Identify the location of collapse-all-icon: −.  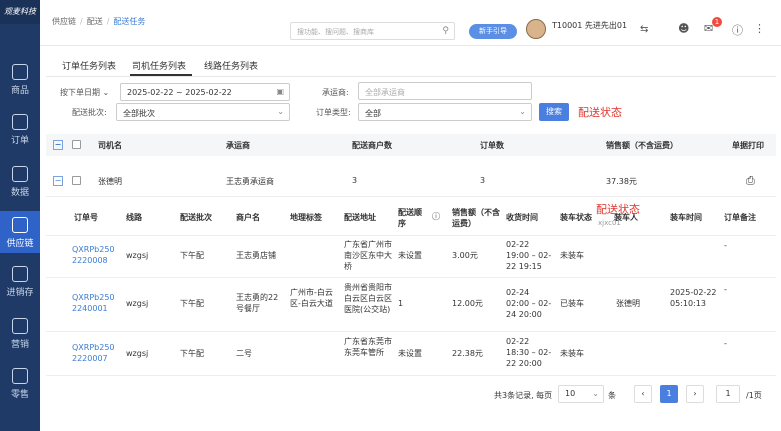
(58, 145).